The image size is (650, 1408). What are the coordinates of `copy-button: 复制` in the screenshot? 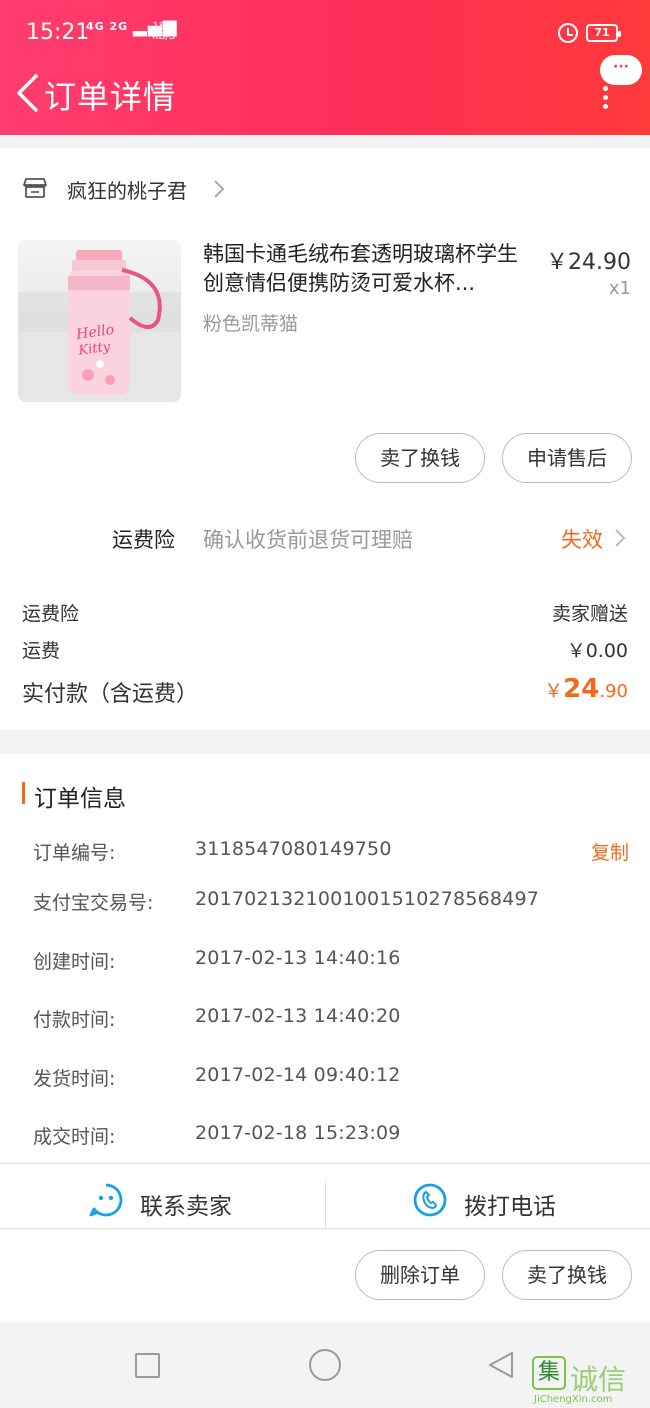 It's located at (610, 851).